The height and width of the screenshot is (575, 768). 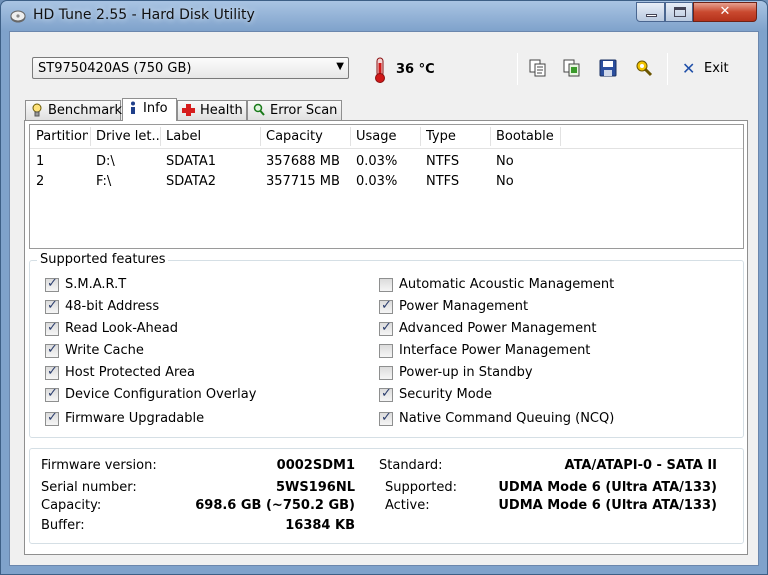 What do you see at coordinates (63, 525) in the screenshot?
I see `buffer-label: Buffer:` at bounding box center [63, 525].